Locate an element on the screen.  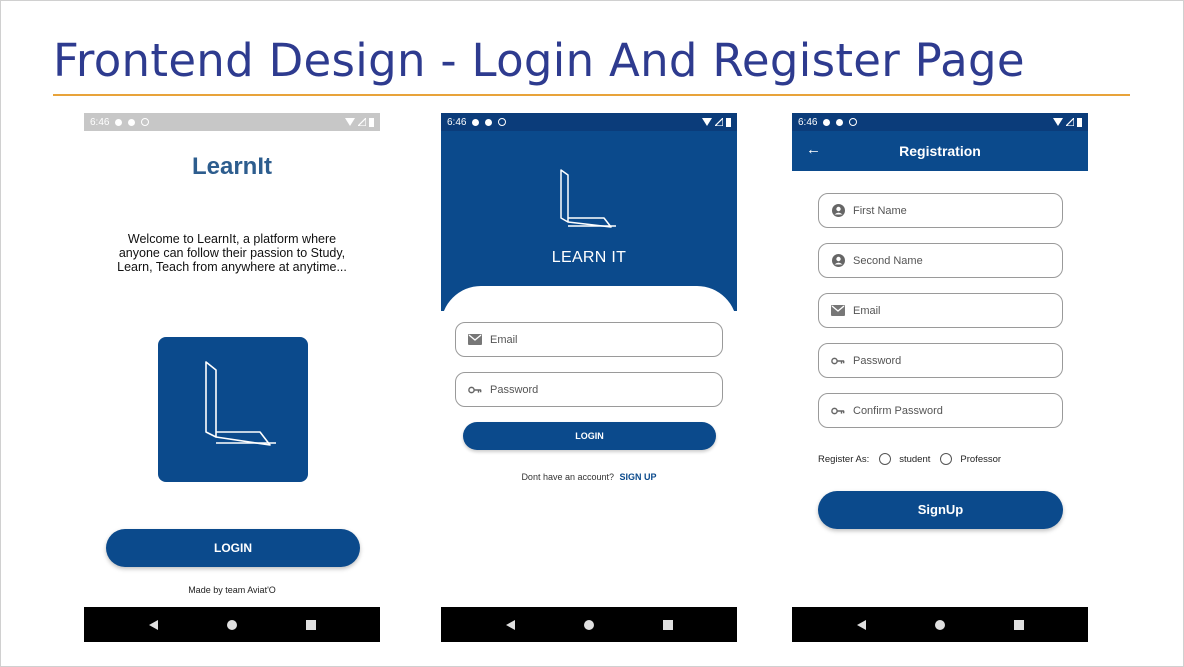
arrow-left-icon: ← is located at coordinates (813, 149).